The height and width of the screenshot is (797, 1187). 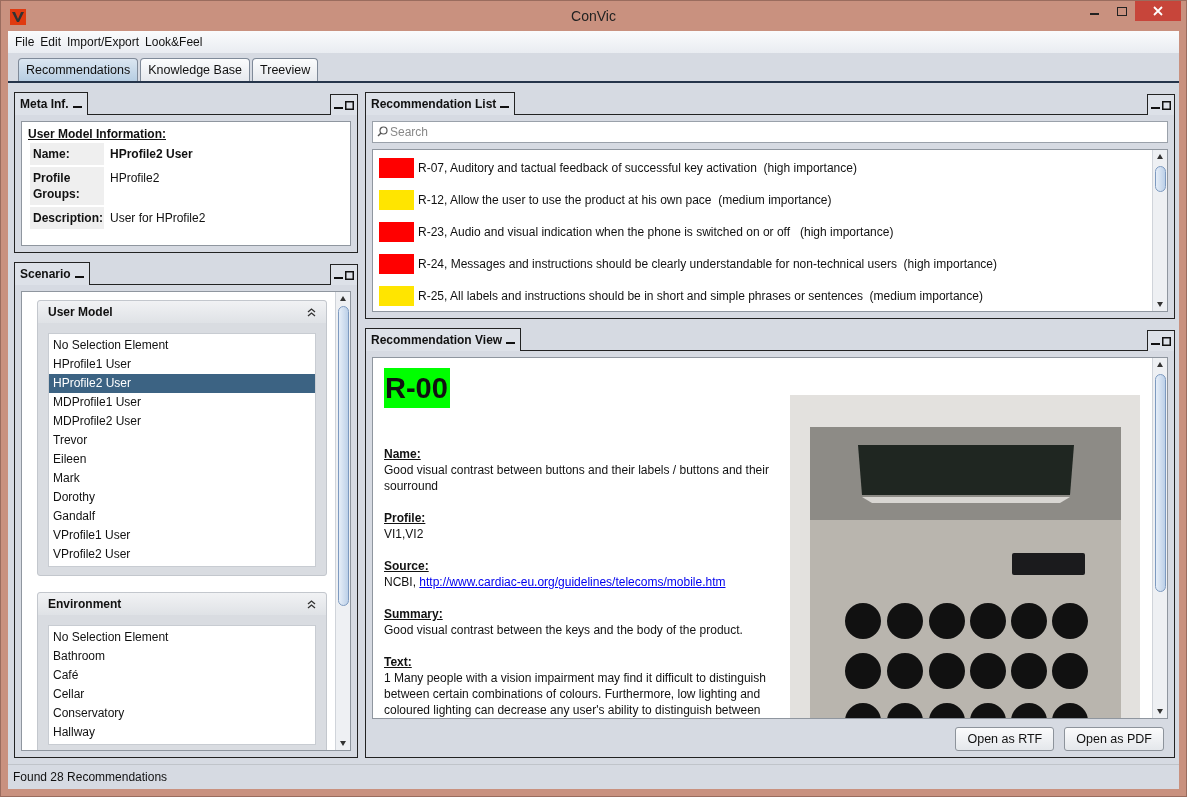 What do you see at coordinates (572, 582) in the screenshot?
I see `source-link: http://www.cardiac-eu.org/guidelines/telecoms/mobile.htm` at bounding box center [572, 582].